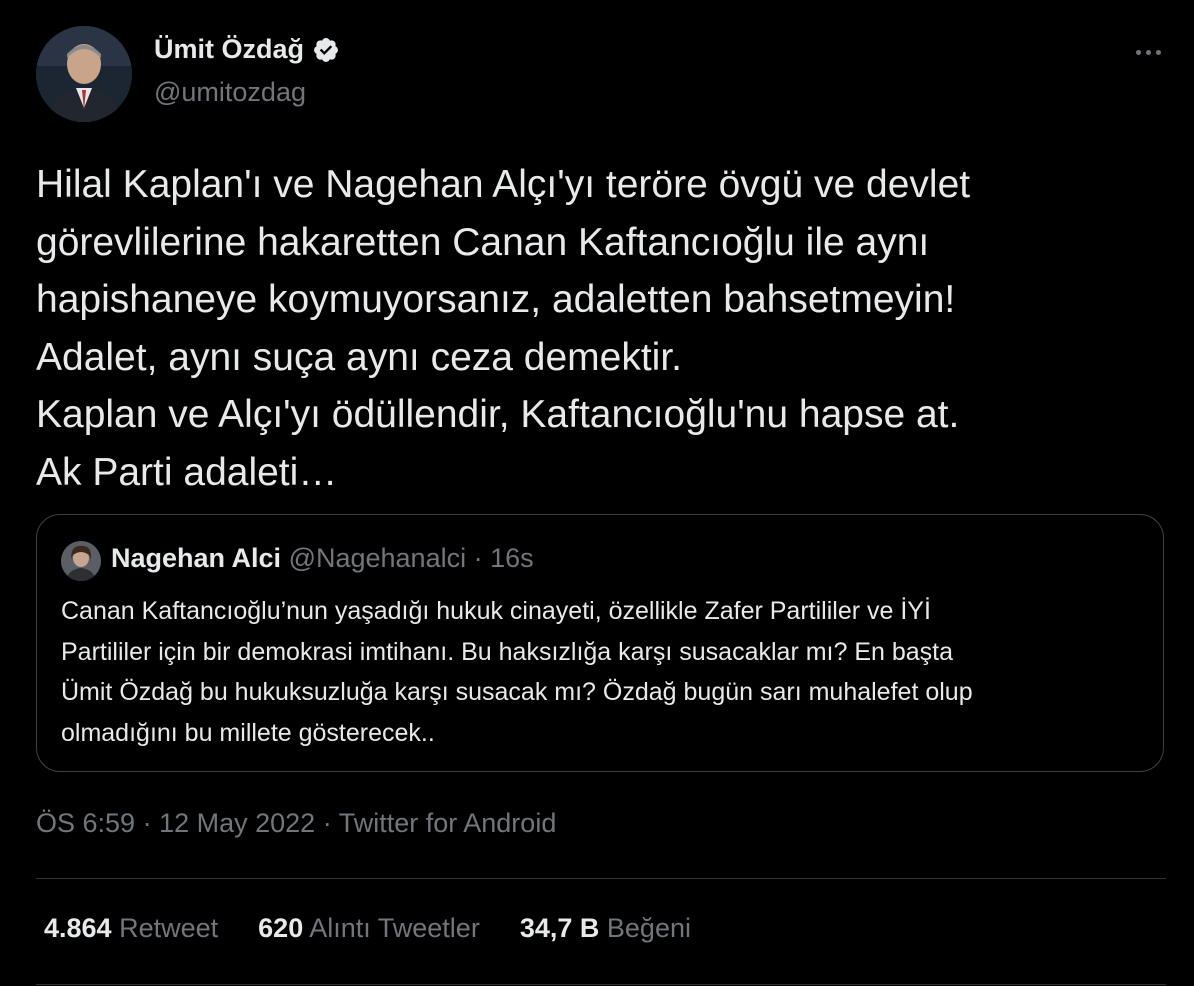 The height and width of the screenshot is (986, 1194). I want to click on author-name: Ümit Özdağ, so click(229, 49).